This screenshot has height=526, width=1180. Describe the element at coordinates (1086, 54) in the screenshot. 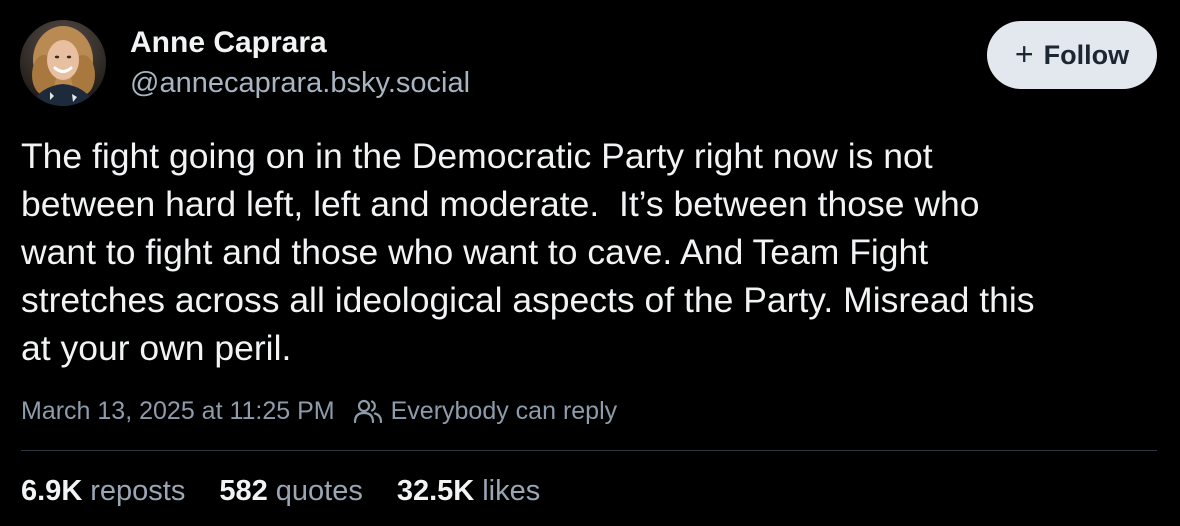

I see `follow-button-label: Follow` at that location.